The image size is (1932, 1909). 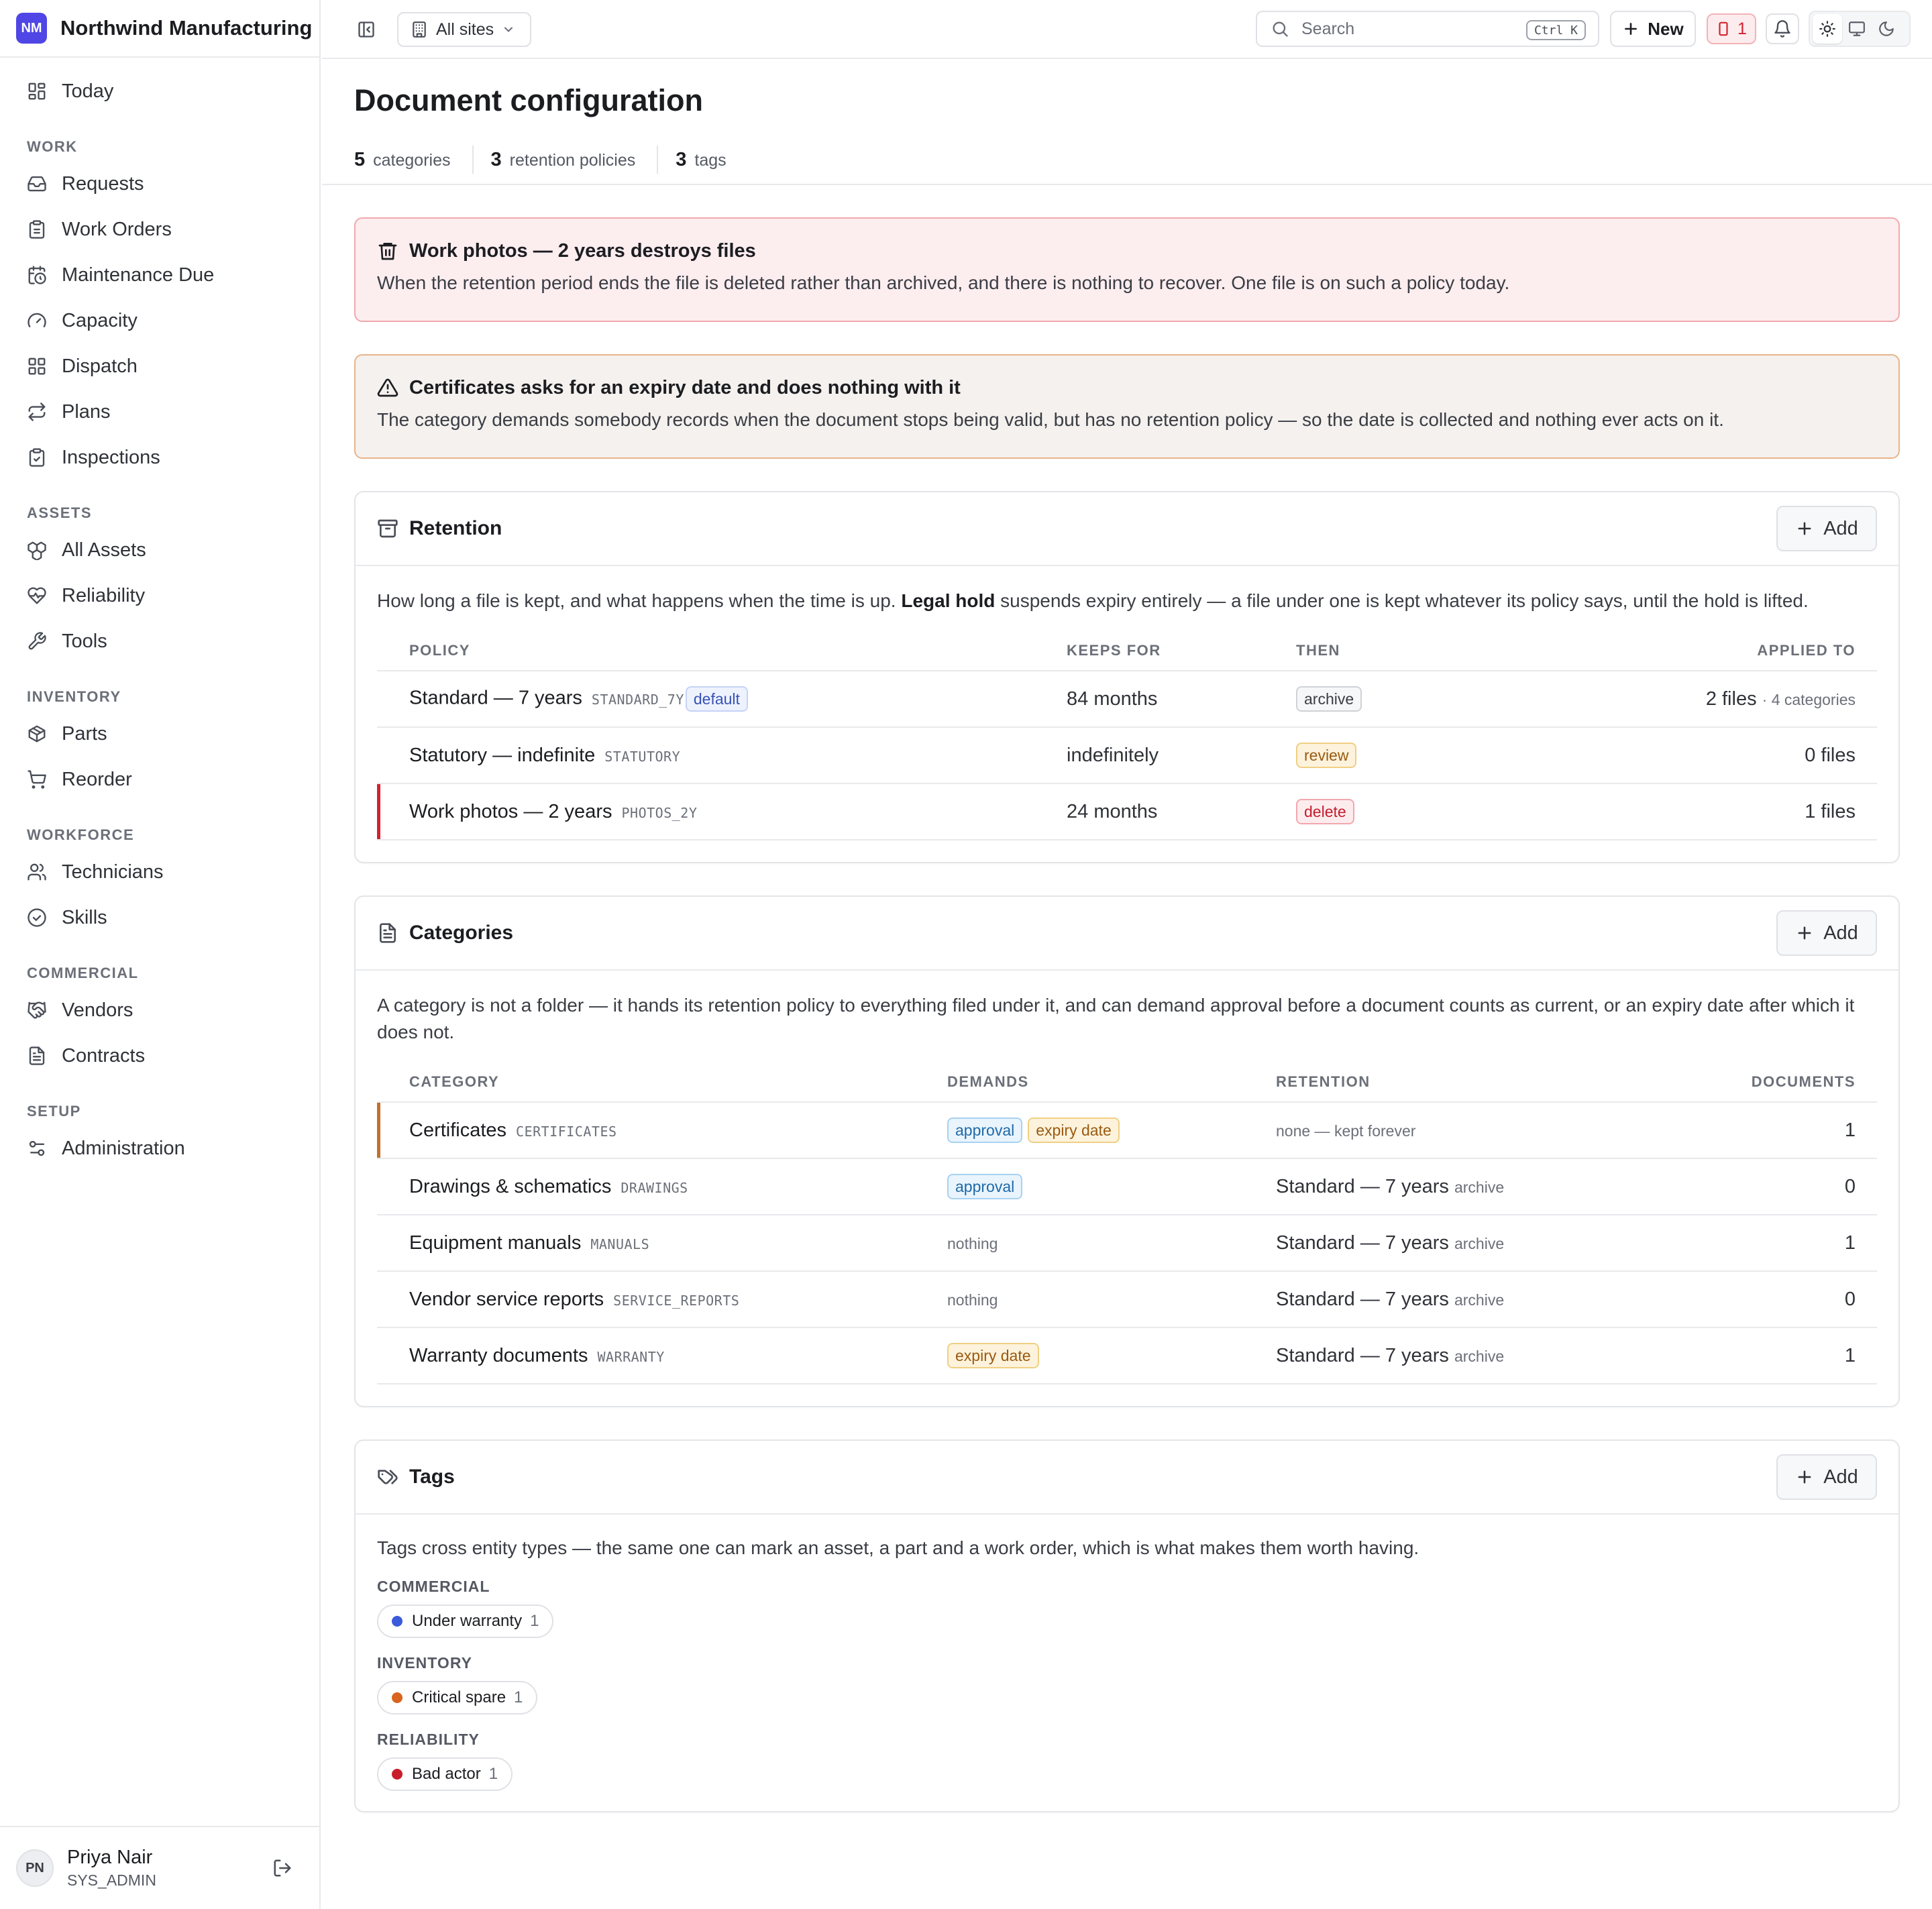 I want to click on panel-left-icon, so click(x=366, y=29).